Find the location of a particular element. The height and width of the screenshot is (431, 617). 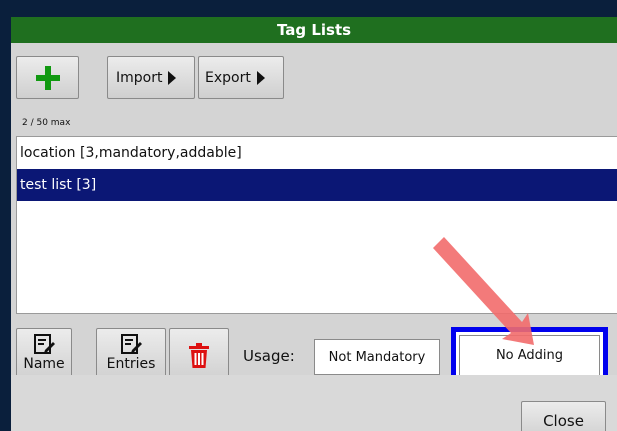

close-button: Close is located at coordinates (563, 416).